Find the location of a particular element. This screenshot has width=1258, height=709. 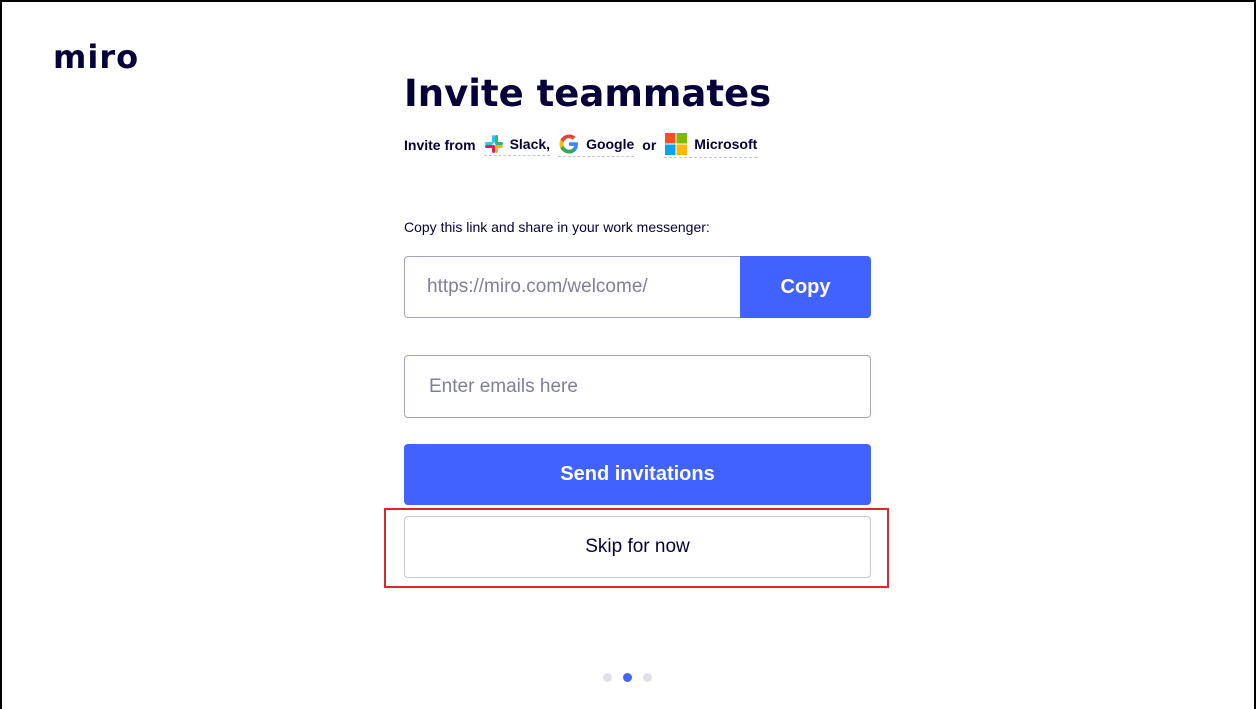

skip-for-now-button: Skip for now is located at coordinates (637, 547).